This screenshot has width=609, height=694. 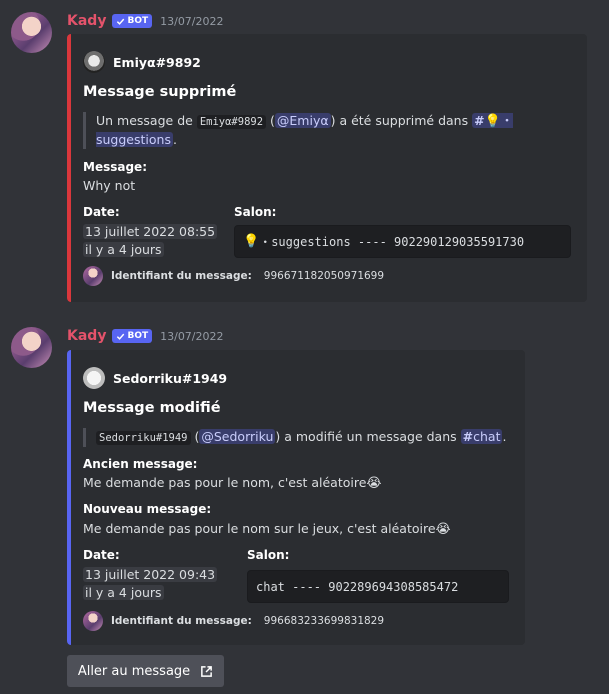 I want to click on code-block: 💡 ・ suggestions ---- 902290129035591730, so click(x=402, y=241).